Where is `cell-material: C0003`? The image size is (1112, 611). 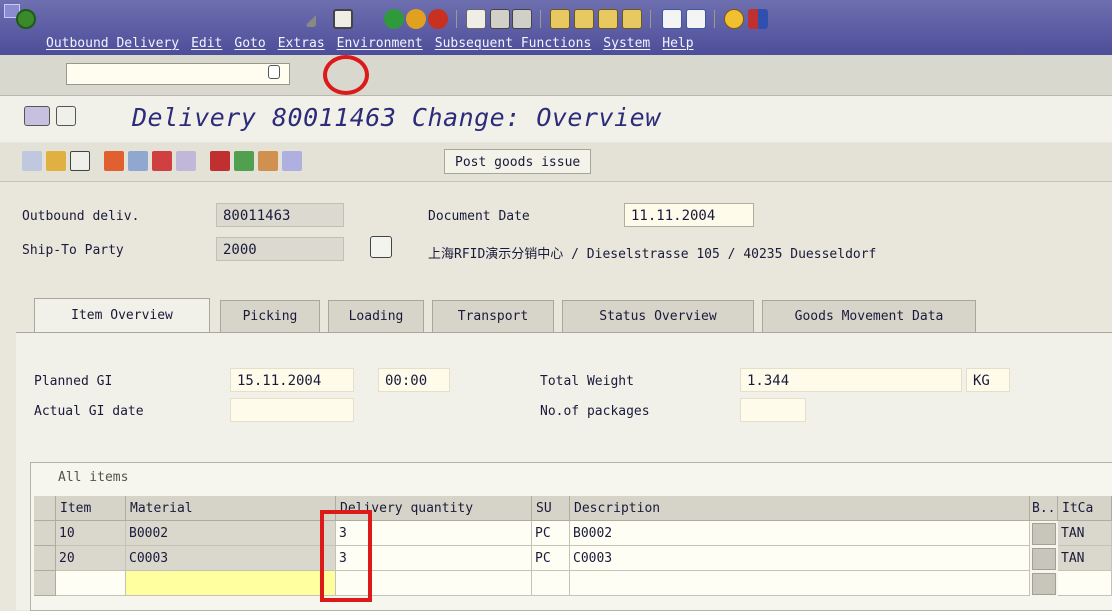
cell-material: C0003 is located at coordinates (231, 558).